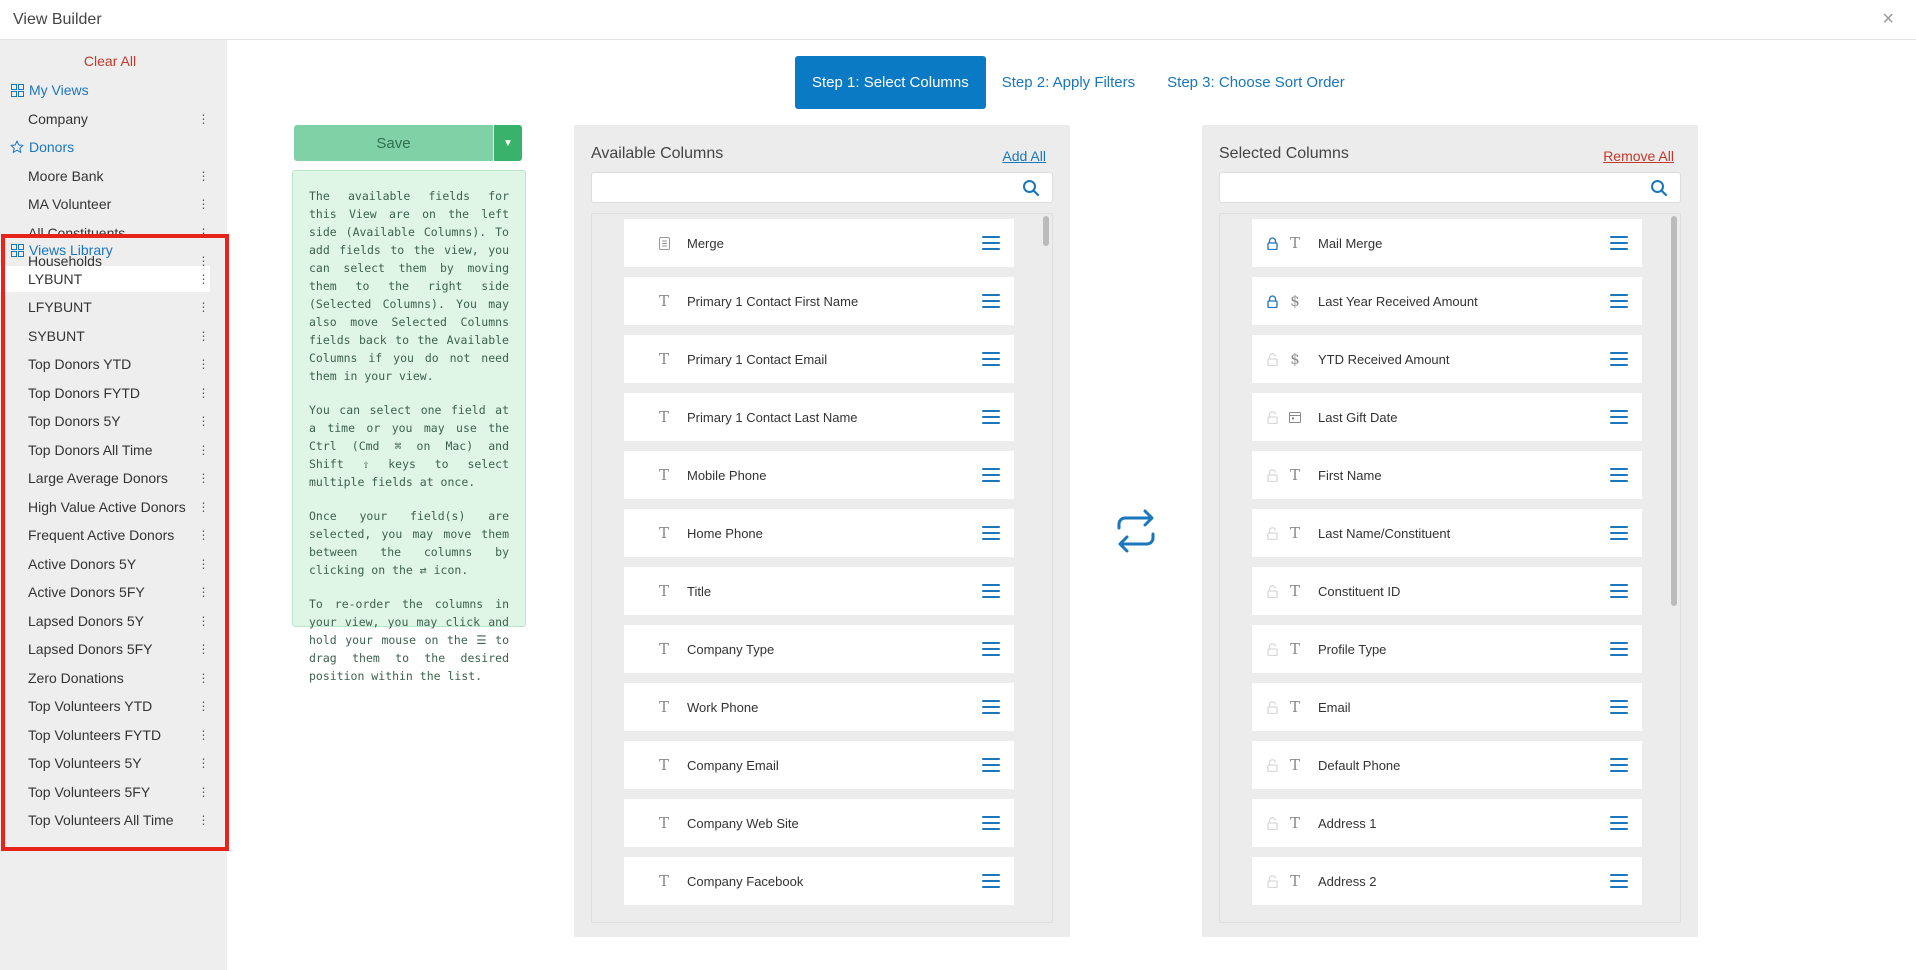 The width and height of the screenshot is (1916, 970). What do you see at coordinates (105, 336) in the screenshot?
I see `sidebar-item-sybunt: SYBUNT ⋮` at bounding box center [105, 336].